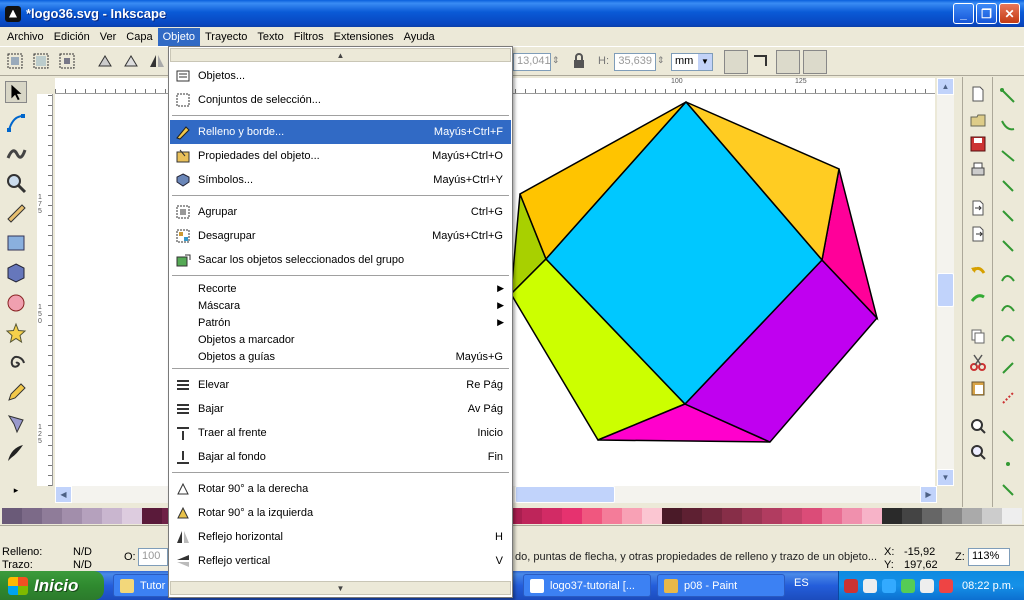  Describe the element at coordinates (340, 588) in the screenshot. I see `menu-scroll-down-icon: ▼` at that location.